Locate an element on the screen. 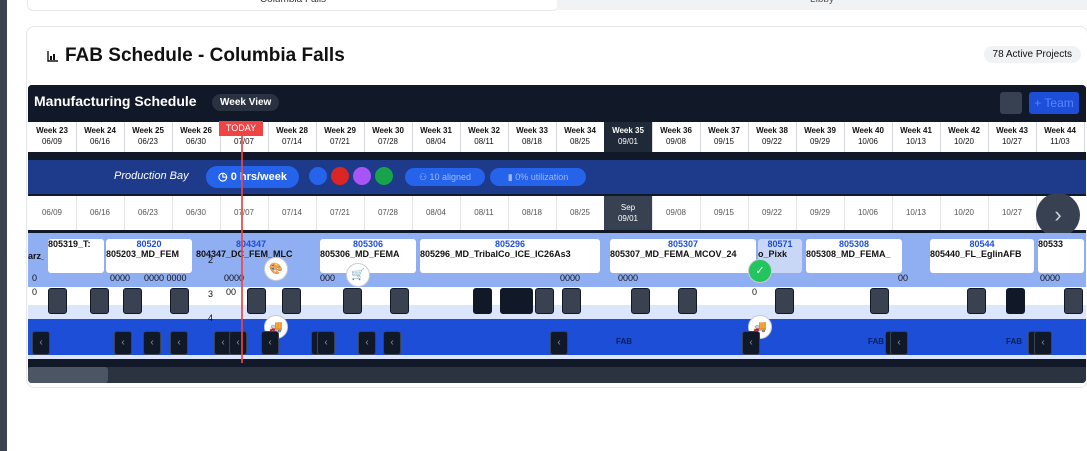 The width and height of the screenshot is (1087, 451). sub-date-cell: 08/11 is located at coordinates (484, 213).